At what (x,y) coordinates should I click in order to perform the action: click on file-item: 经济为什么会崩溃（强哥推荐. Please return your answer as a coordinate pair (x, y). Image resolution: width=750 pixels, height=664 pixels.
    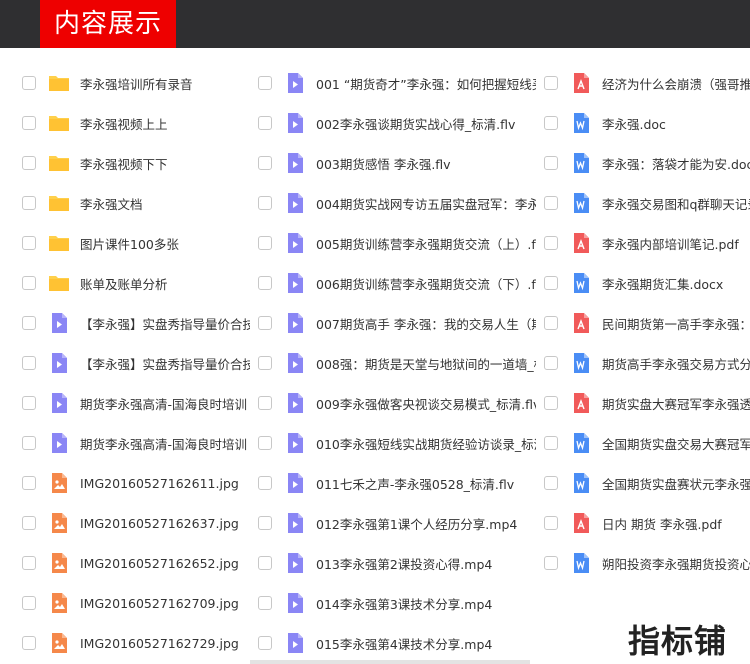
    Looking at the image, I should click on (645, 83).